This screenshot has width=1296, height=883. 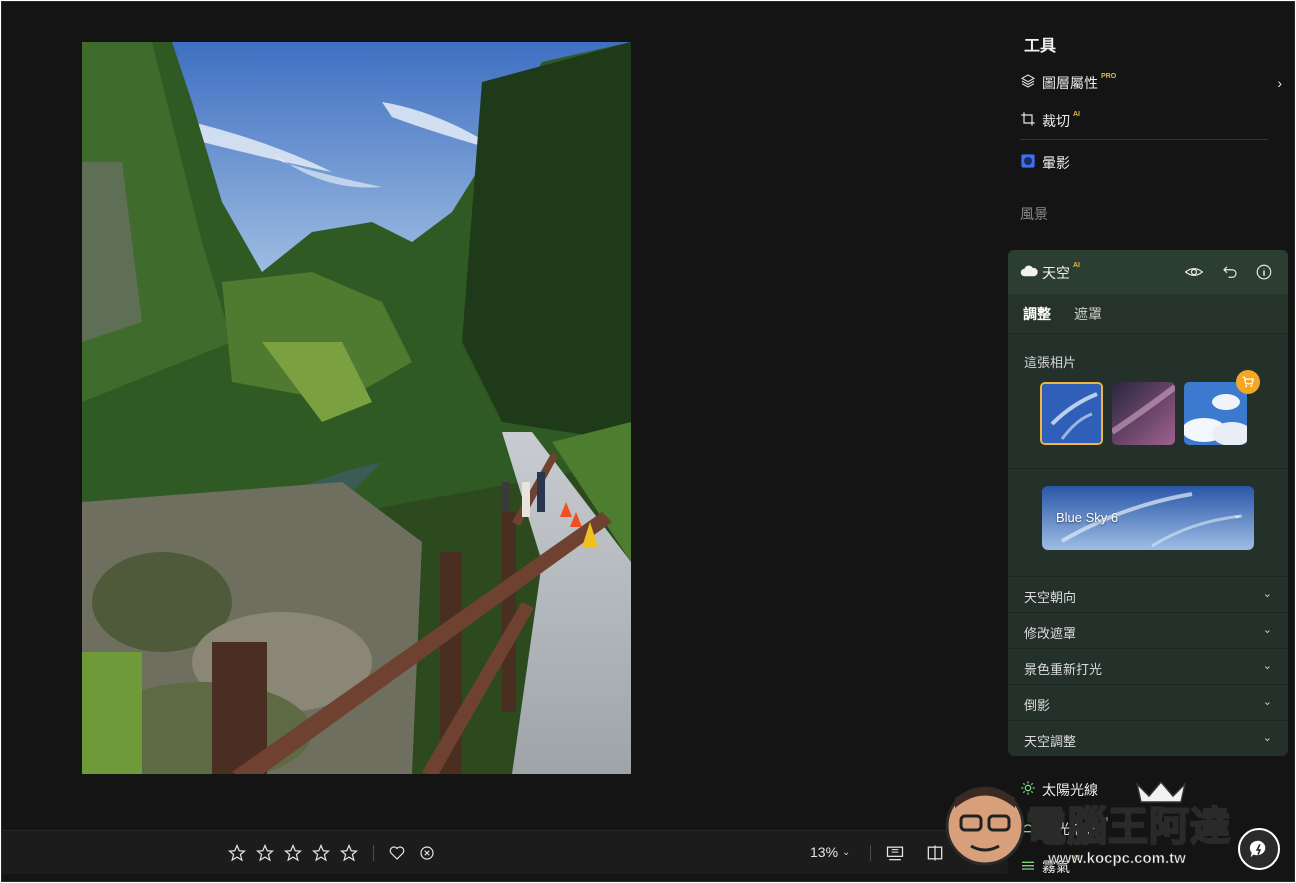 I want to click on zoom-value: 13%, so click(x=824, y=852).